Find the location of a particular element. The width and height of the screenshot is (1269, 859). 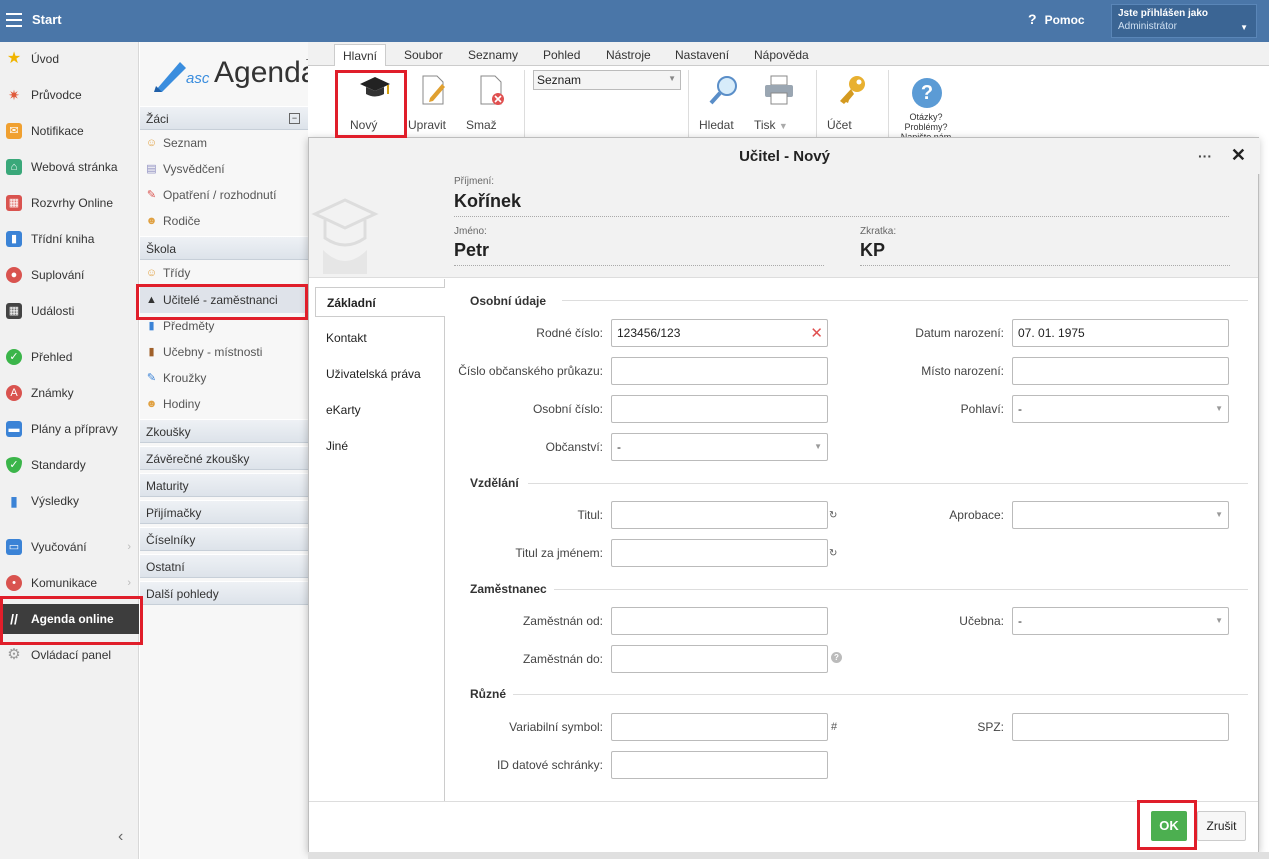

smaz-button: Smaž is located at coordinates (491, 103).